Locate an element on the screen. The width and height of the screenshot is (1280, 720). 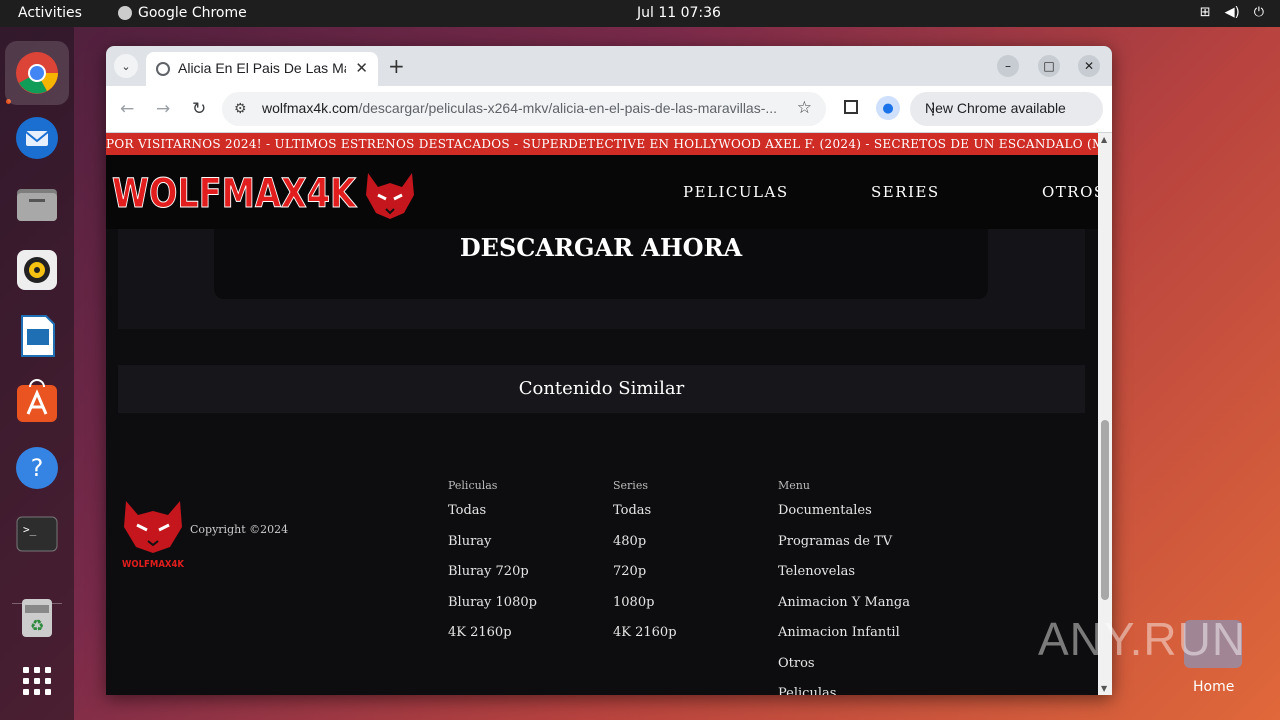
clock: Jul 11 07:36 is located at coordinates (679, 13).